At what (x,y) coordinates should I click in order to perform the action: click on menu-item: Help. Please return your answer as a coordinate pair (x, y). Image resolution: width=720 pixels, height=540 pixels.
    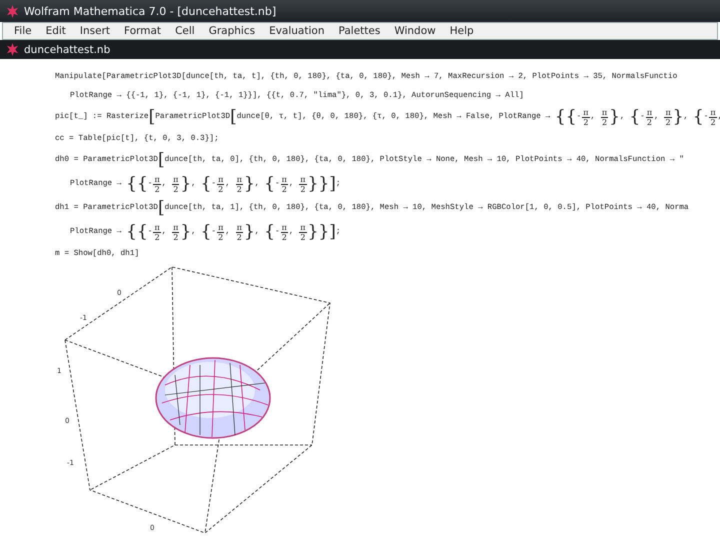
    Looking at the image, I should click on (461, 31).